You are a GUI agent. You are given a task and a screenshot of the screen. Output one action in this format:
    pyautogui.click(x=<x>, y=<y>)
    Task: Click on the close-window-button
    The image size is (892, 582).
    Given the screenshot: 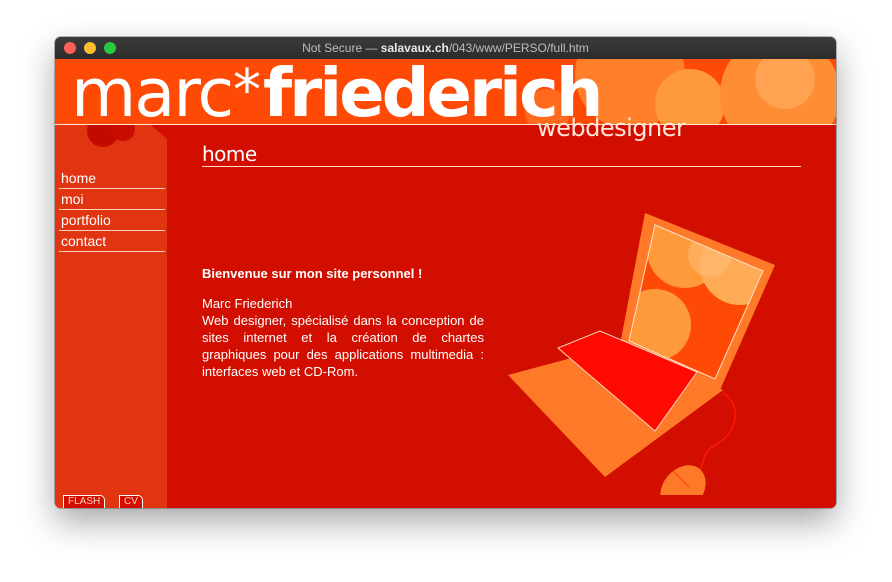 What is the action you would take?
    pyautogui.click(x=70, y=48)
    